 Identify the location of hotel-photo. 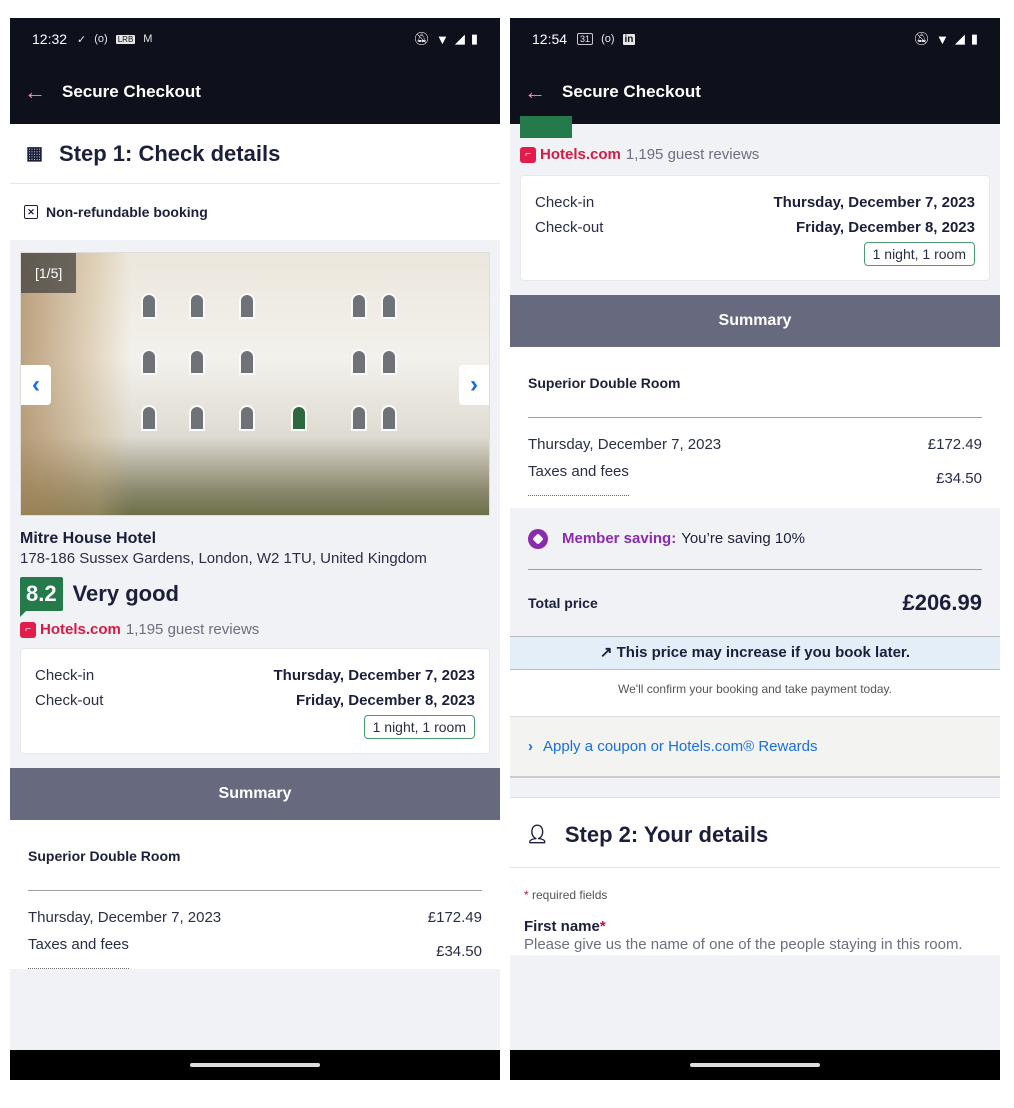
(255, 384).